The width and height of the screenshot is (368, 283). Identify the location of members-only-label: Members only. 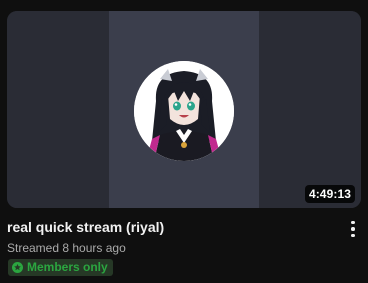
(67, 267).